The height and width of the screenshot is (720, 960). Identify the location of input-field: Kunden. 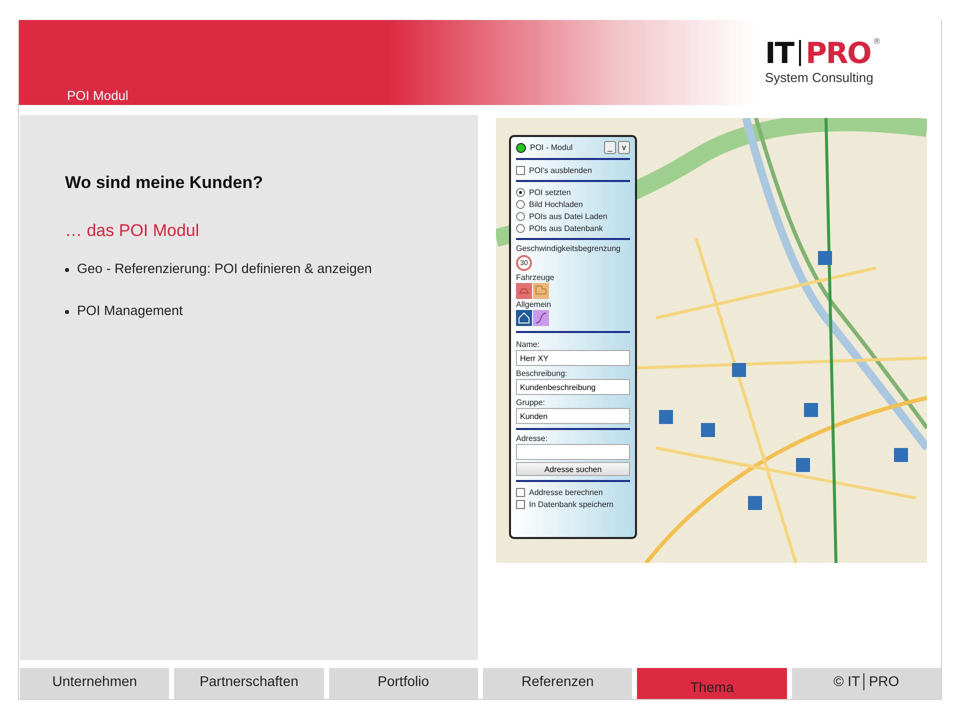
(573, 416).